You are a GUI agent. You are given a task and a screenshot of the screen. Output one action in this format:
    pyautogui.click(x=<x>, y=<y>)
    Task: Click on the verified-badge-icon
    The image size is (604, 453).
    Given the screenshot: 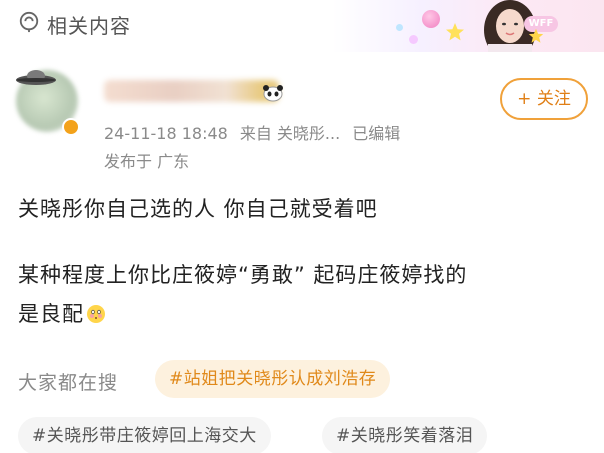 What is the action you would take?
    pyautogui.click(x=71, y=127)
    